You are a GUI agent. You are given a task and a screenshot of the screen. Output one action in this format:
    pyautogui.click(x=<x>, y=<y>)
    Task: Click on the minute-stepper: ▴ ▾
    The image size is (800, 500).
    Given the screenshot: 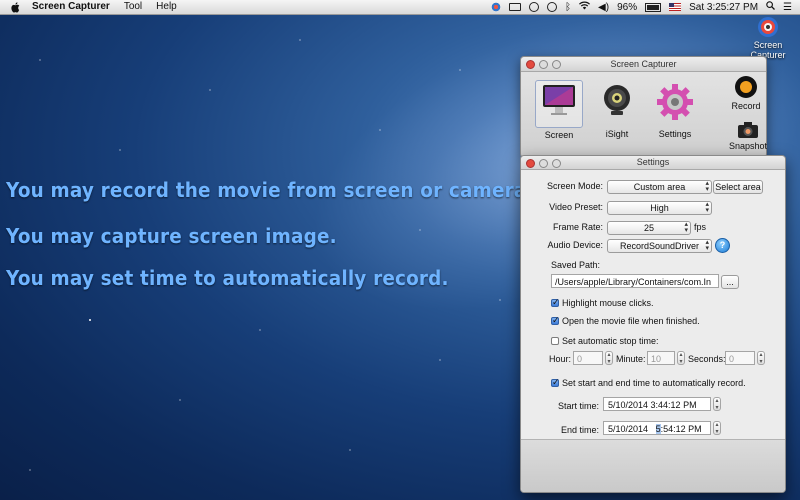 What is the action you would take?
    pyautogui.click(x=681, y=358)
    